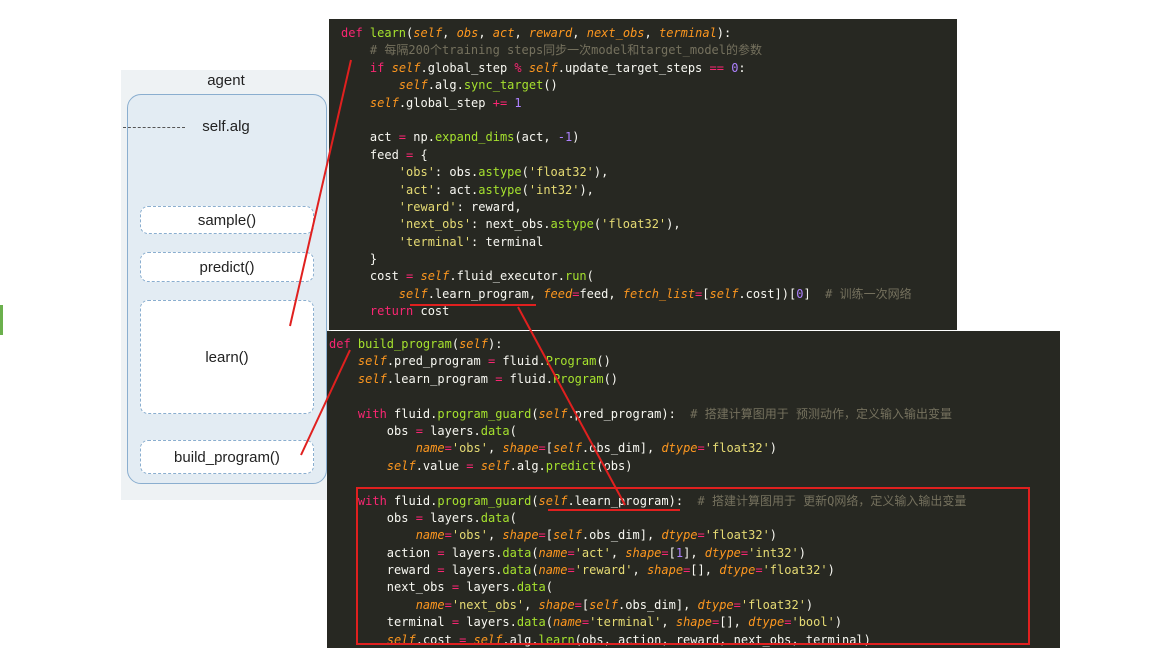 This screenshot has height=648, width=1152. What do you see at coordinates (773, 552) in the screenshot?
I see `code-string: 'int32'` at bounding box center [773, 552].